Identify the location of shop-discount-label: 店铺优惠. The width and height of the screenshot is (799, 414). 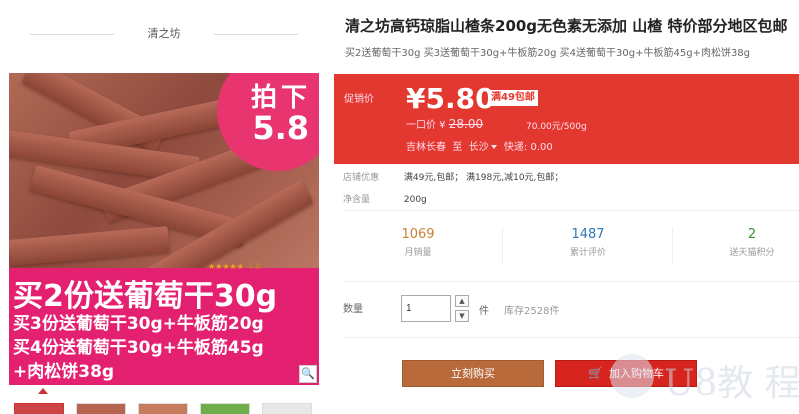
(361, 178).